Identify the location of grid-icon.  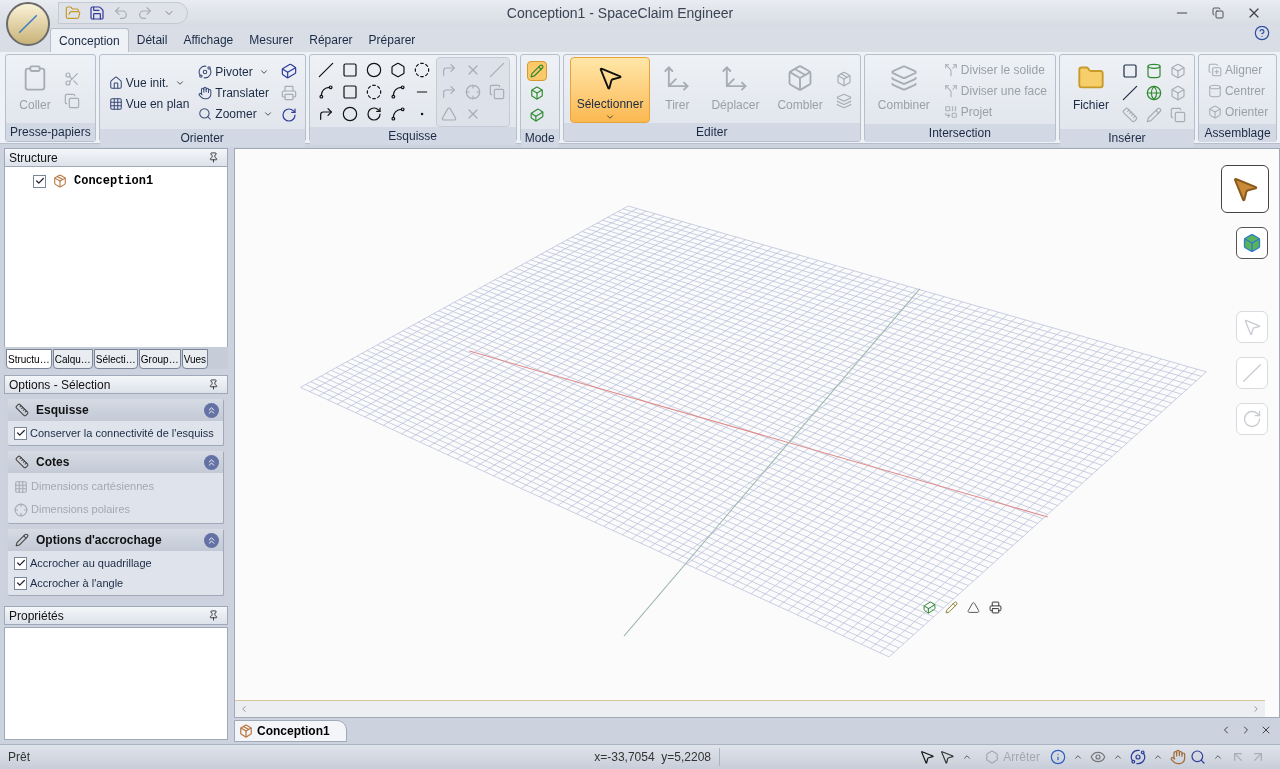
(21, 486).